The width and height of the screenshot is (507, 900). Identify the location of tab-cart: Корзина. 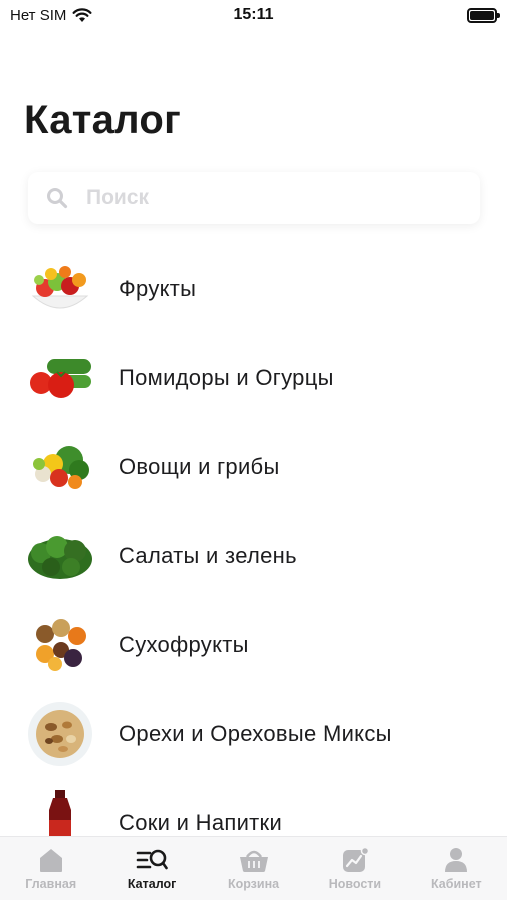
(253, 868).